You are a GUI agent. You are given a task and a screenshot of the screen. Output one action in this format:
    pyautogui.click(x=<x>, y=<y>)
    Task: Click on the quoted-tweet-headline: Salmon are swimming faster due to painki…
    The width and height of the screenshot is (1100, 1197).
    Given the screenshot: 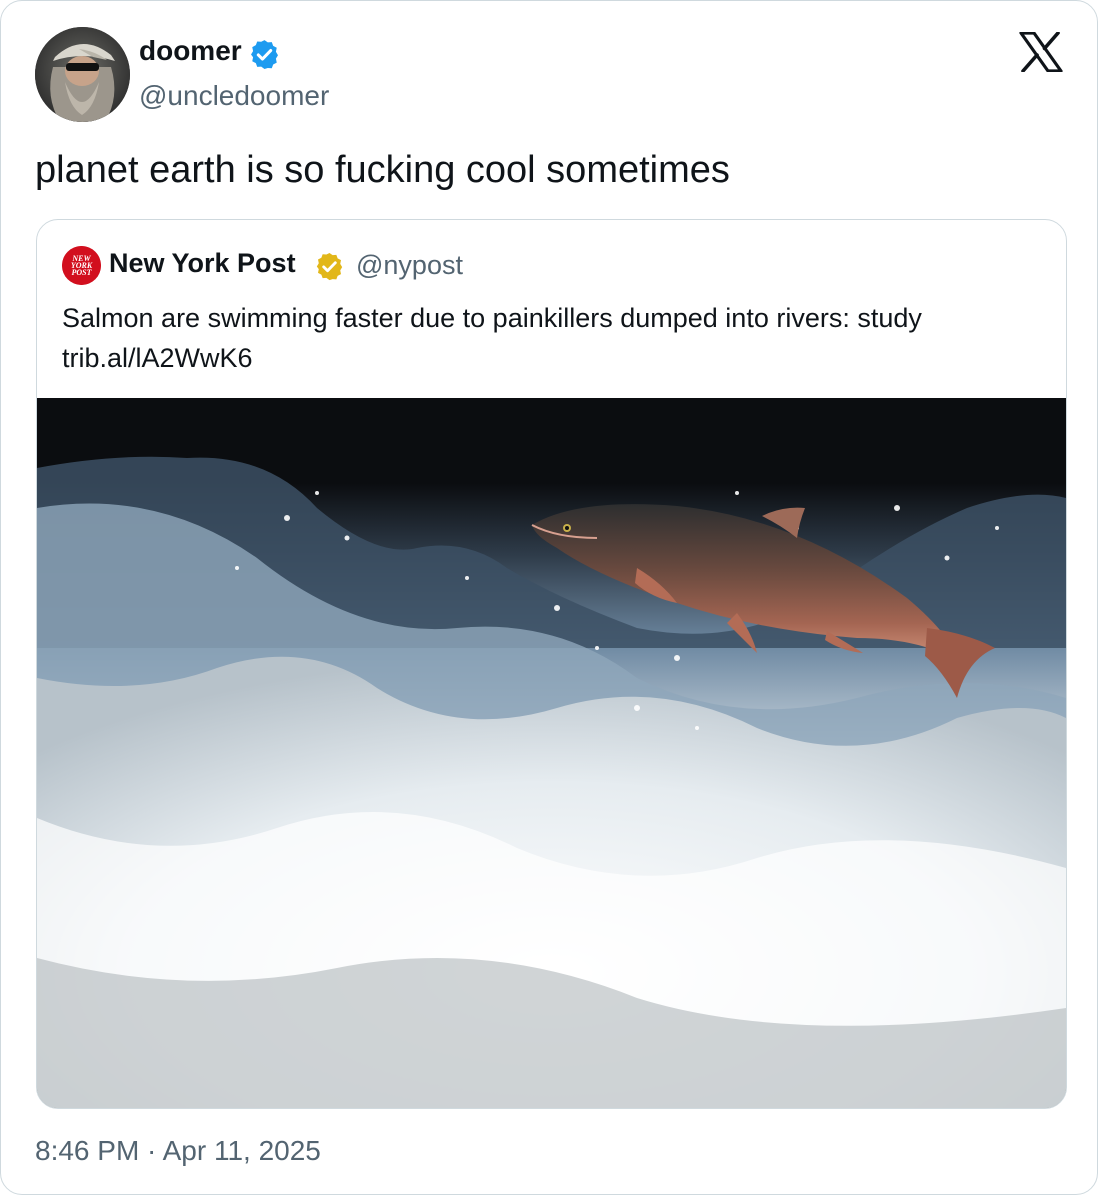 What is the action you would take?
    pyautogui.click(x=492, y=318)
    